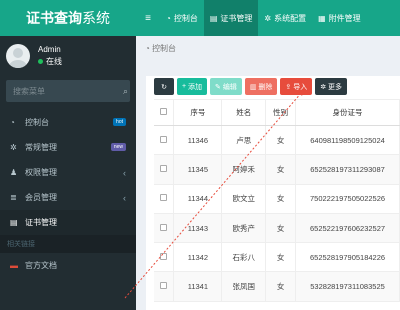  What do you see at coordinates (236, 18) in the screenshot?
I see `topnav-item-label: 证书管理` at bounding box center [236, 18].